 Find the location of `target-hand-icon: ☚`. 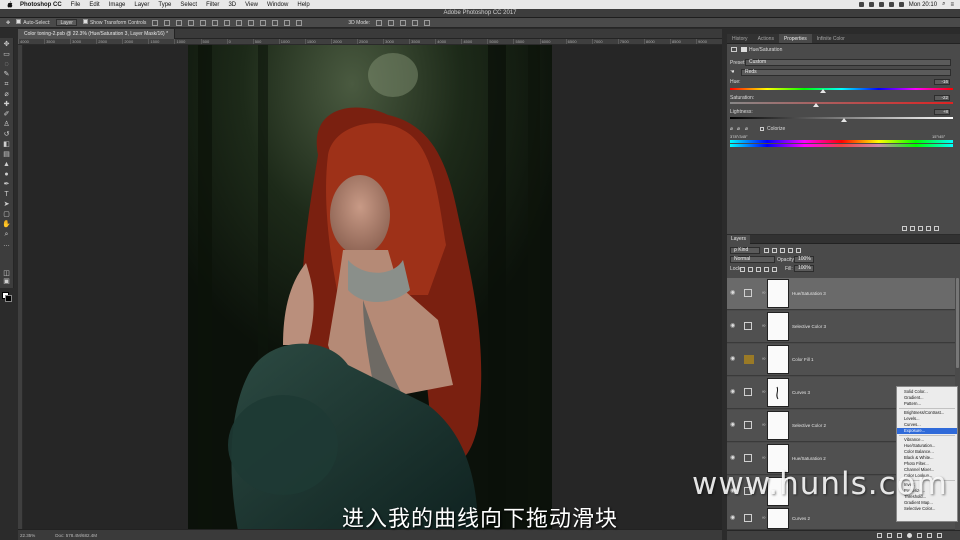

target-hand-icon: ☚ is located at coordinates (732, 72).